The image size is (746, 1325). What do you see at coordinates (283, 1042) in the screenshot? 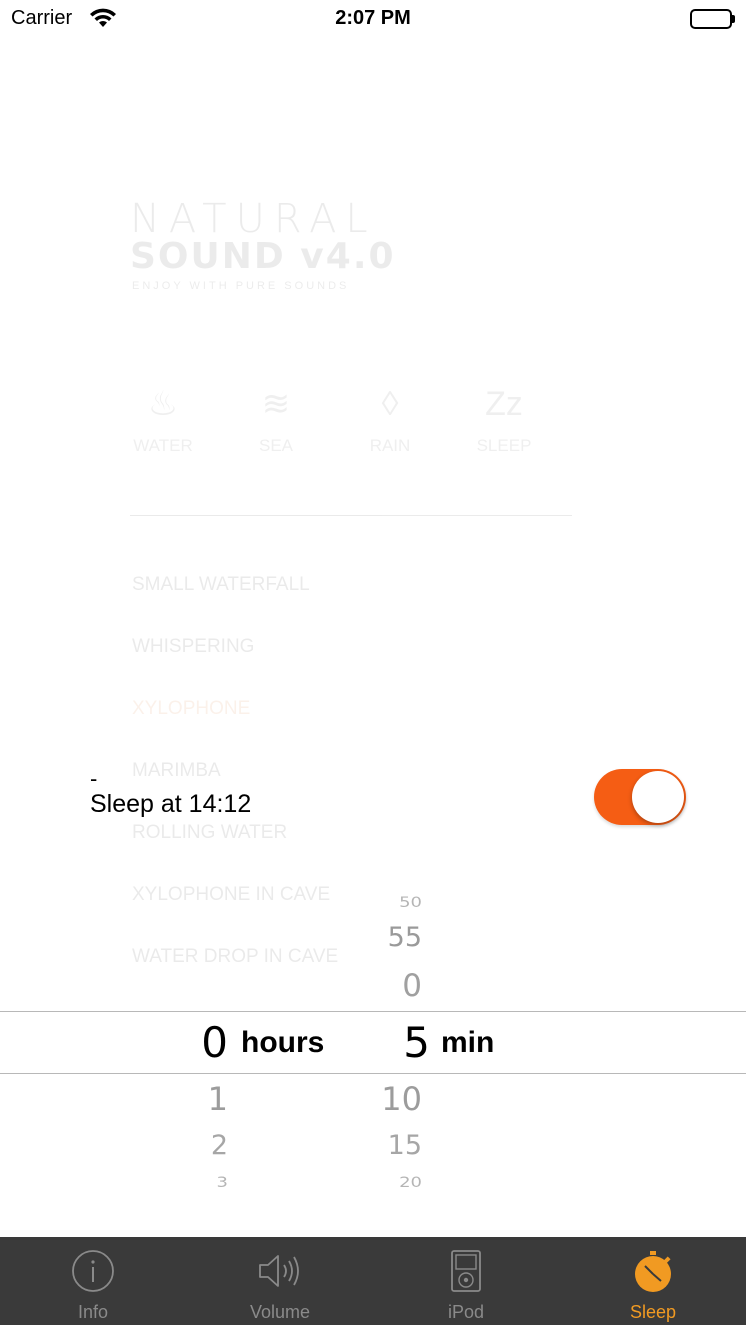
I see `picker-hours-unit: hours` at bounding box center [283, 1042].